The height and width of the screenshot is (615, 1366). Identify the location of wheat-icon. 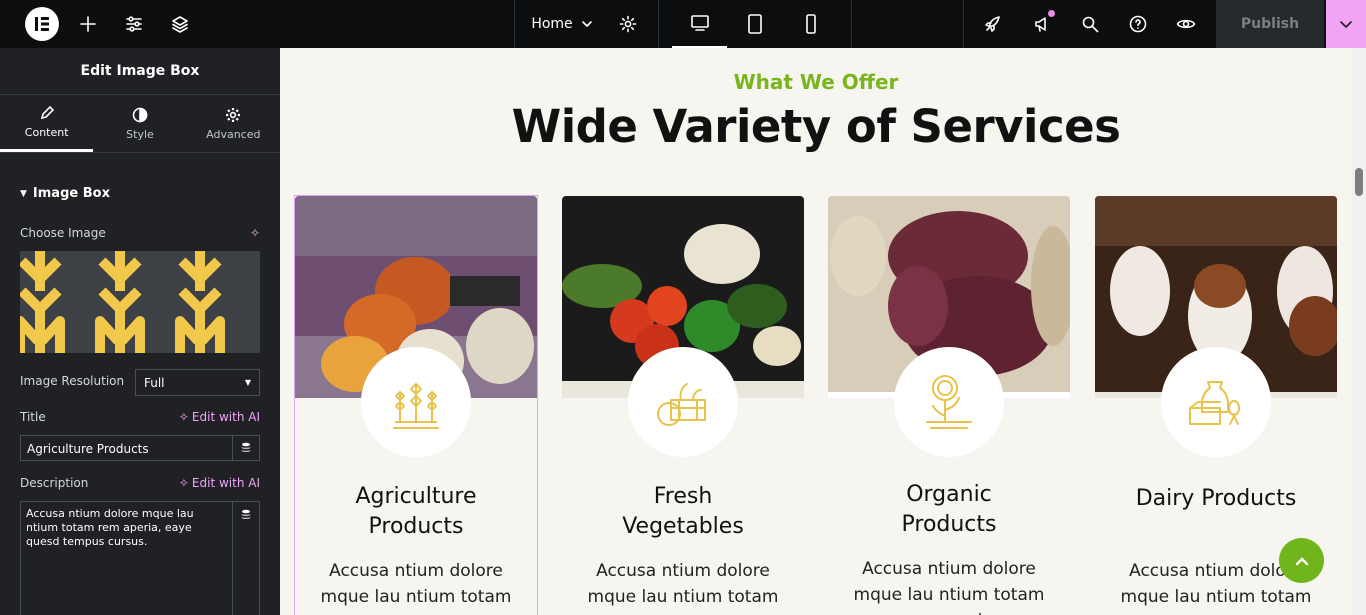
(416, 406).